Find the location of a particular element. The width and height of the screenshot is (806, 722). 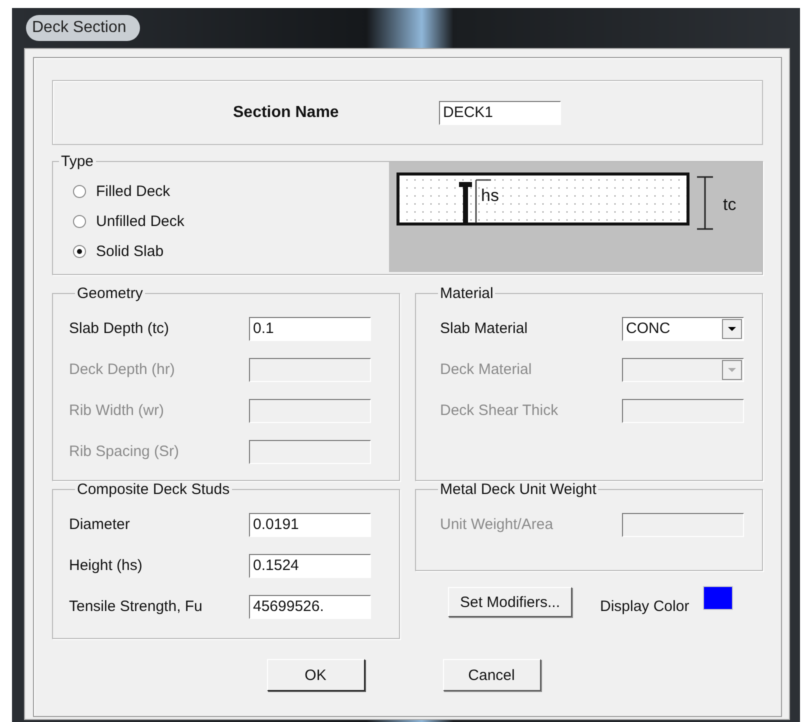

stud-height-label: hs is located at coordinates (490, 195).